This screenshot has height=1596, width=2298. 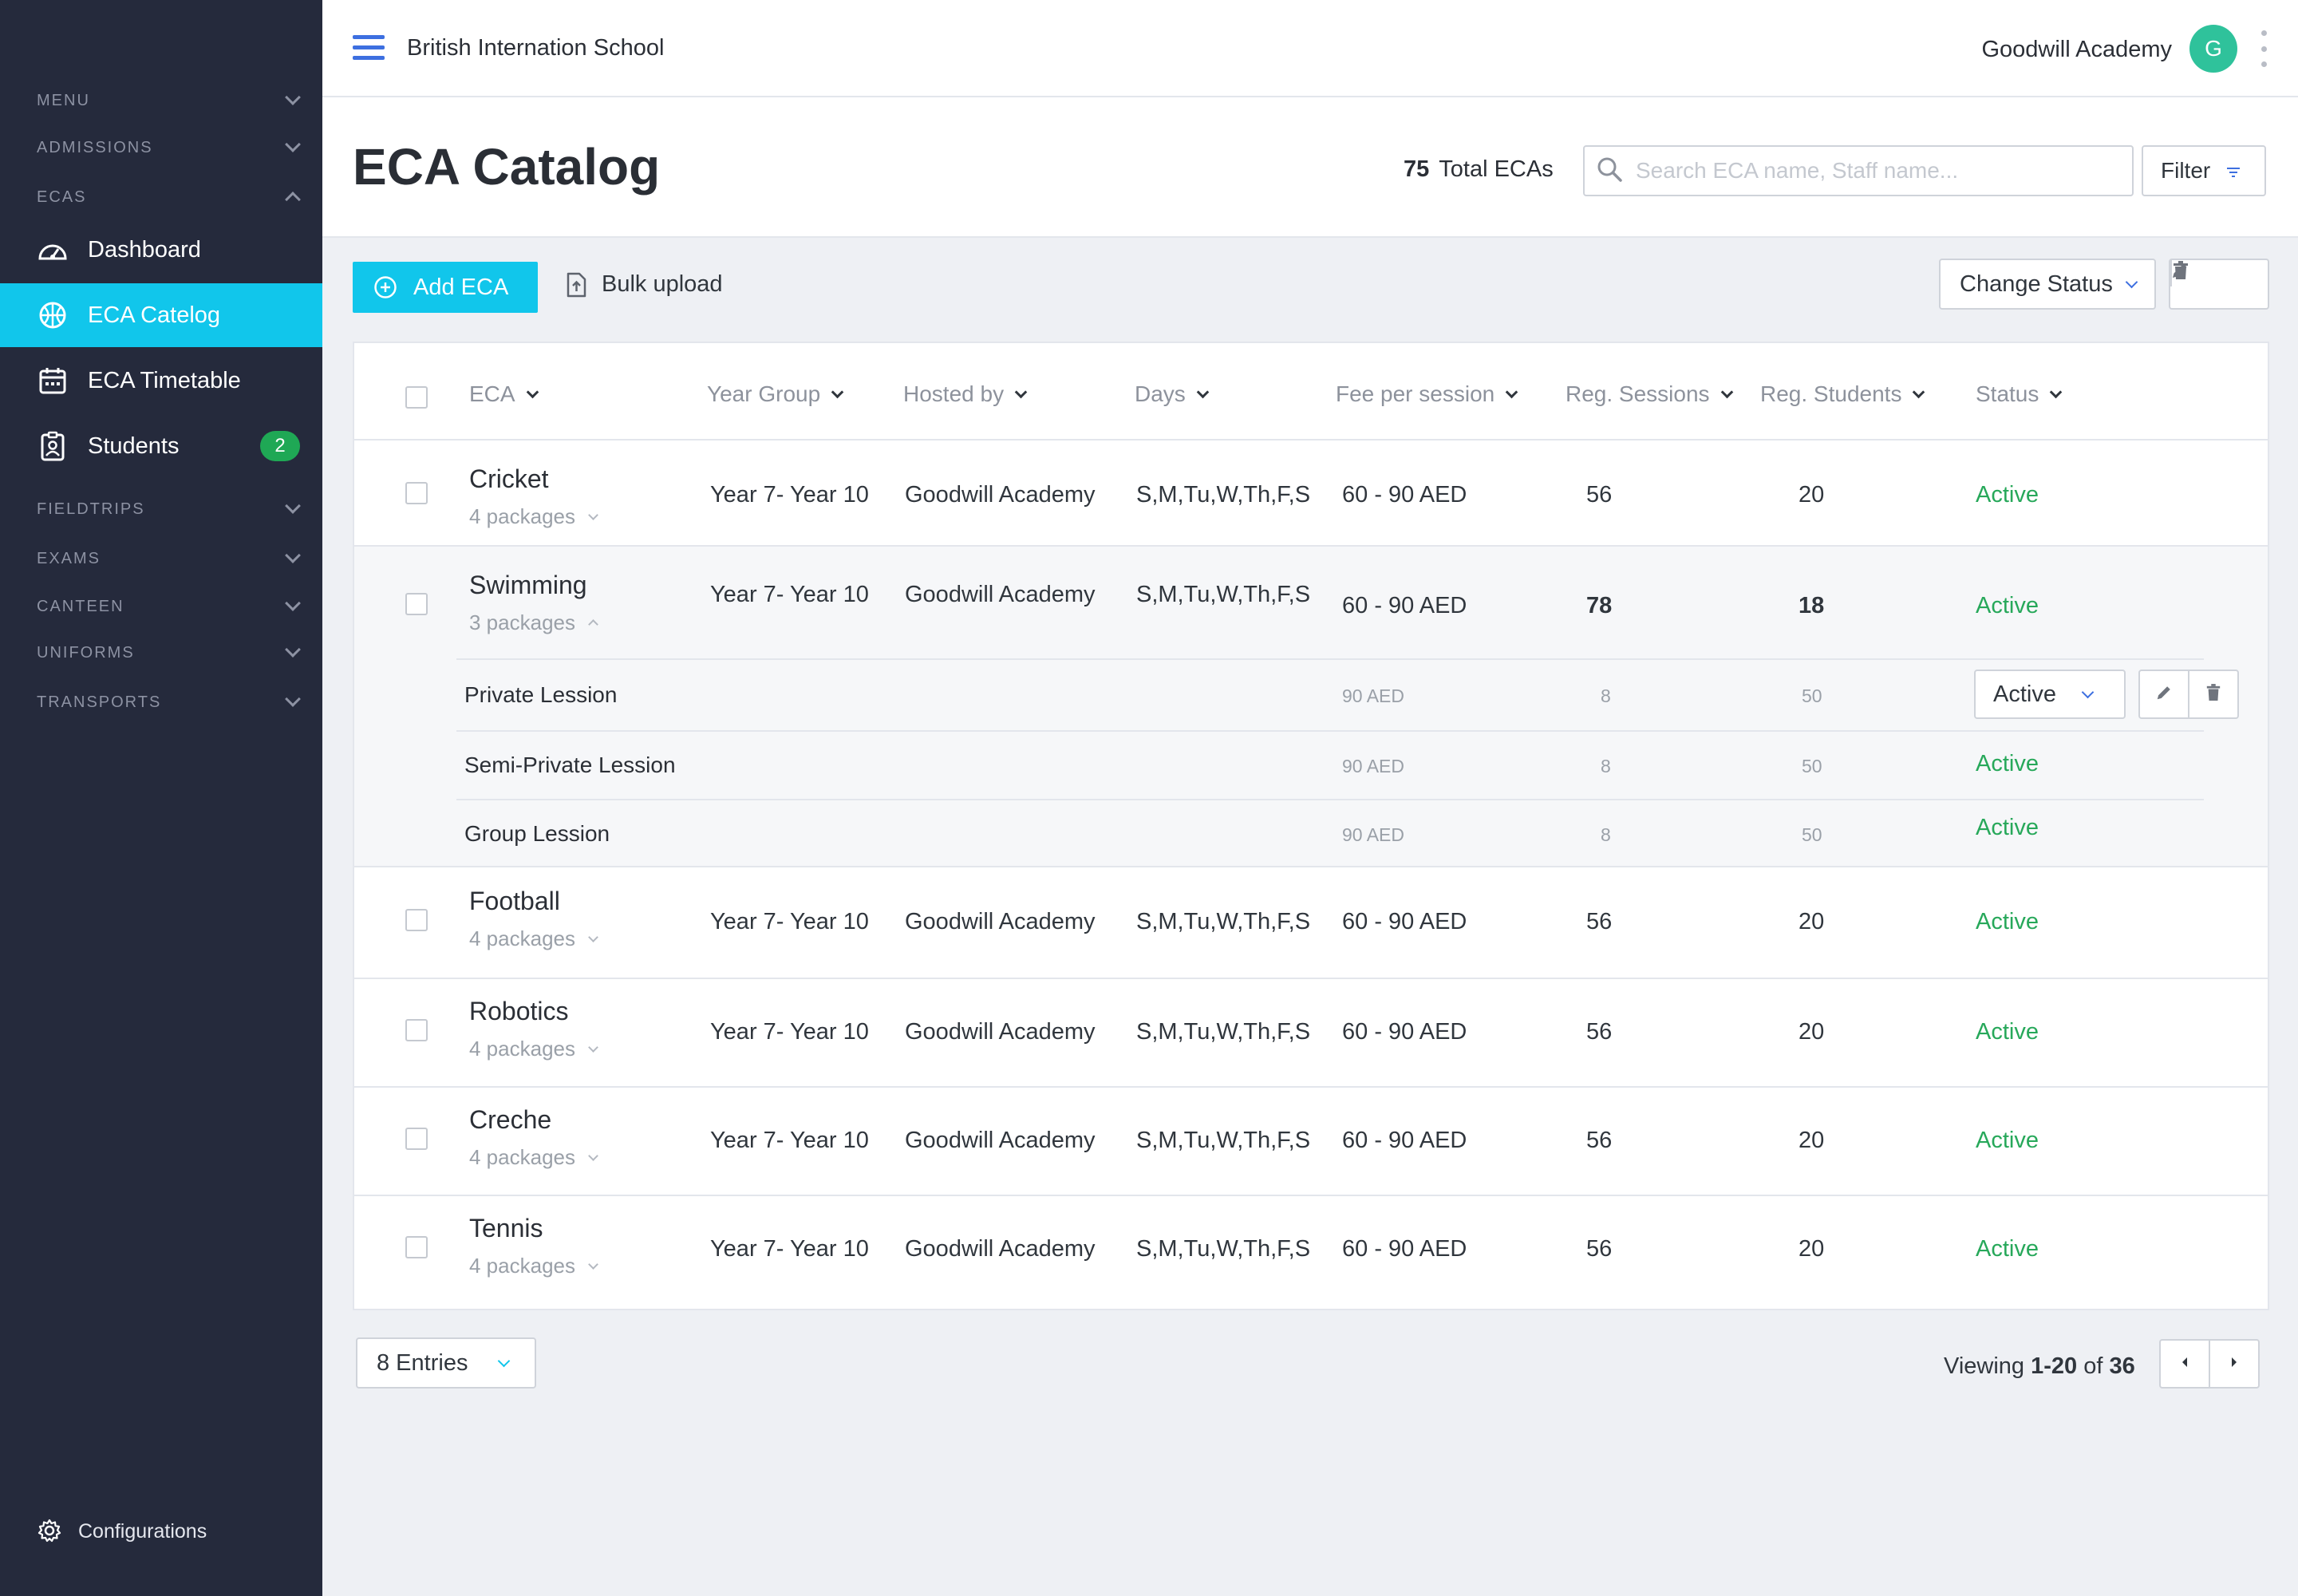 What do you see at coordinates (445, 287) in the screenshot?
I see `add-eca-button: Add ECA` at bounding box center [445, 287].